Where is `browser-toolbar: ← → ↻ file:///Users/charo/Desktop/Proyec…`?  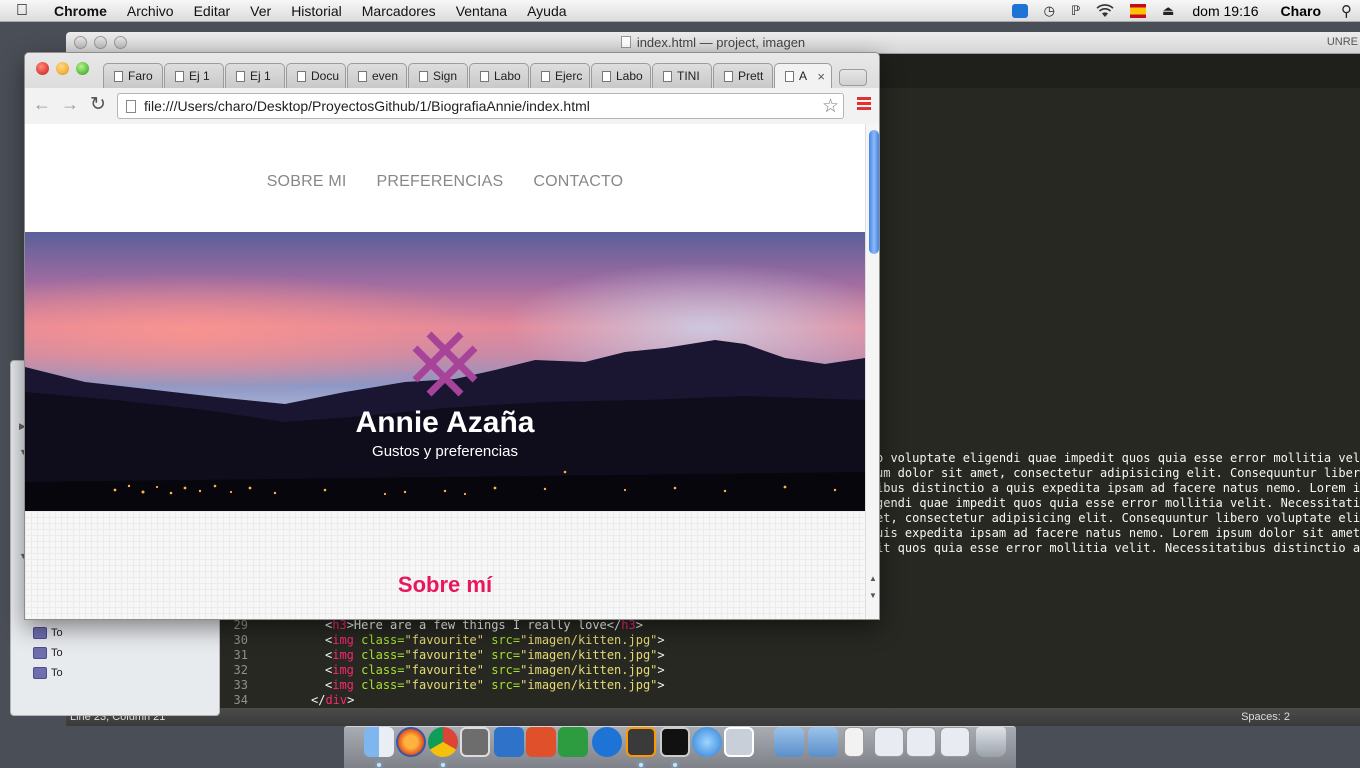
browser-toolbar: ← → ↻ file:///Users/charo/Desktop/Proyec… is located at coordinates (452, 106).